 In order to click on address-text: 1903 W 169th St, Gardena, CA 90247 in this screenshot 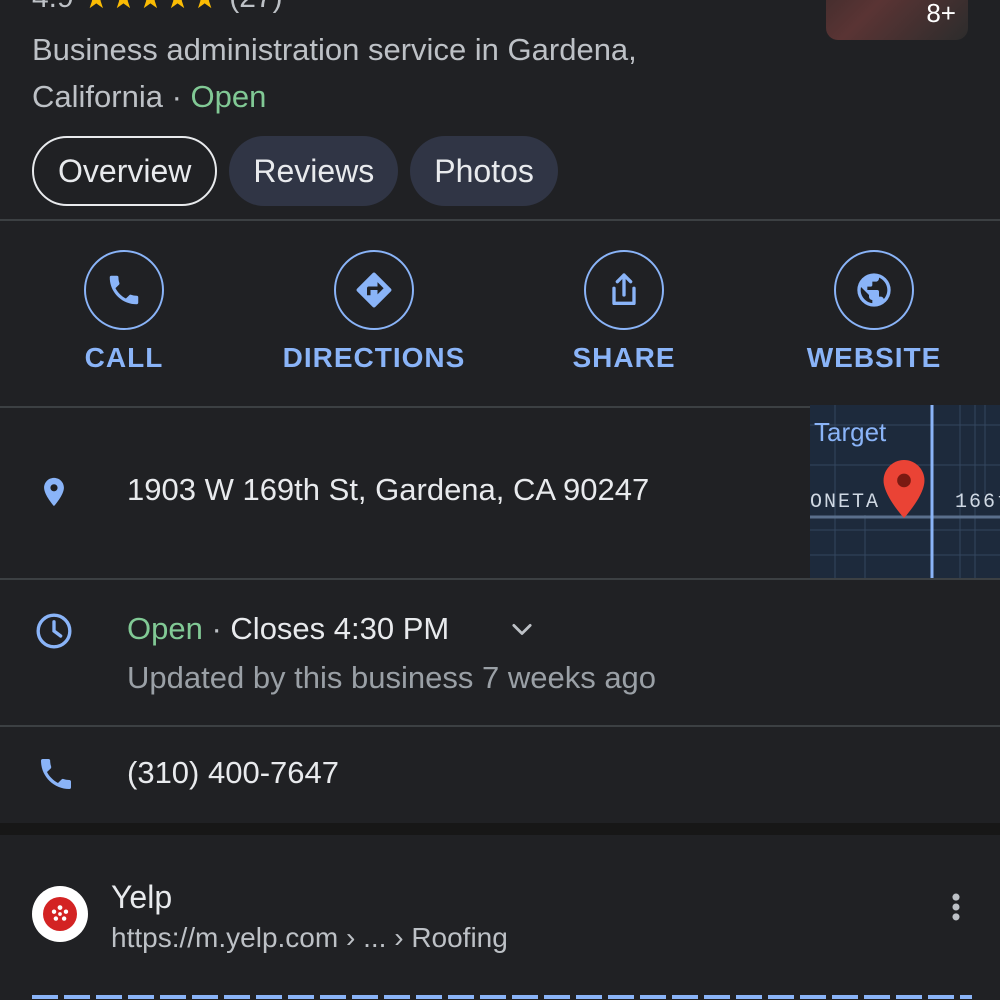, I will do `click(388, 490)`.